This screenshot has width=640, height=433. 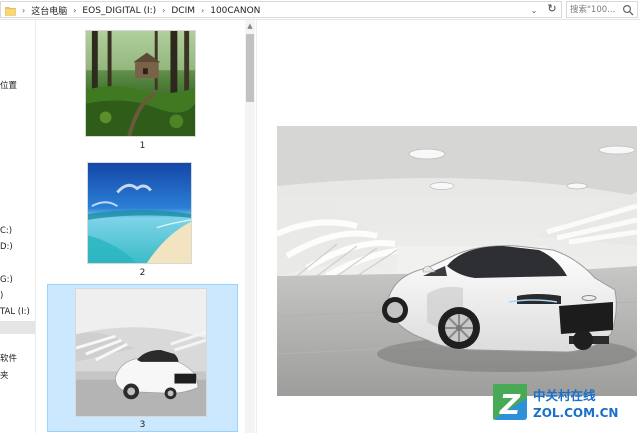 What do you see at coordinates (1, 296) in the screenshot?
I see `nav-item-drive-h: )` at bounding box center [1, 296].